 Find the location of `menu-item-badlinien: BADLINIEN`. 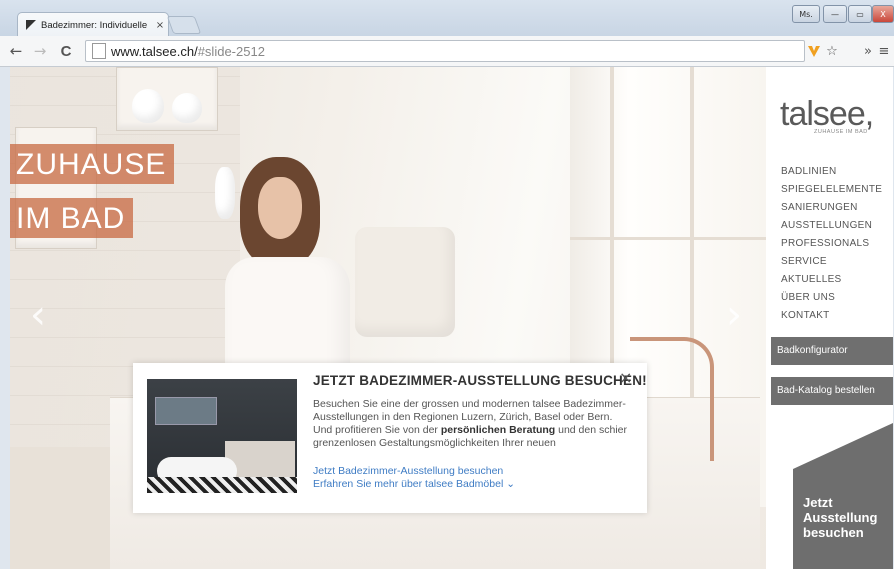

menu-item-badlinien: BADLINIEN is located at coordinates (831, 172).